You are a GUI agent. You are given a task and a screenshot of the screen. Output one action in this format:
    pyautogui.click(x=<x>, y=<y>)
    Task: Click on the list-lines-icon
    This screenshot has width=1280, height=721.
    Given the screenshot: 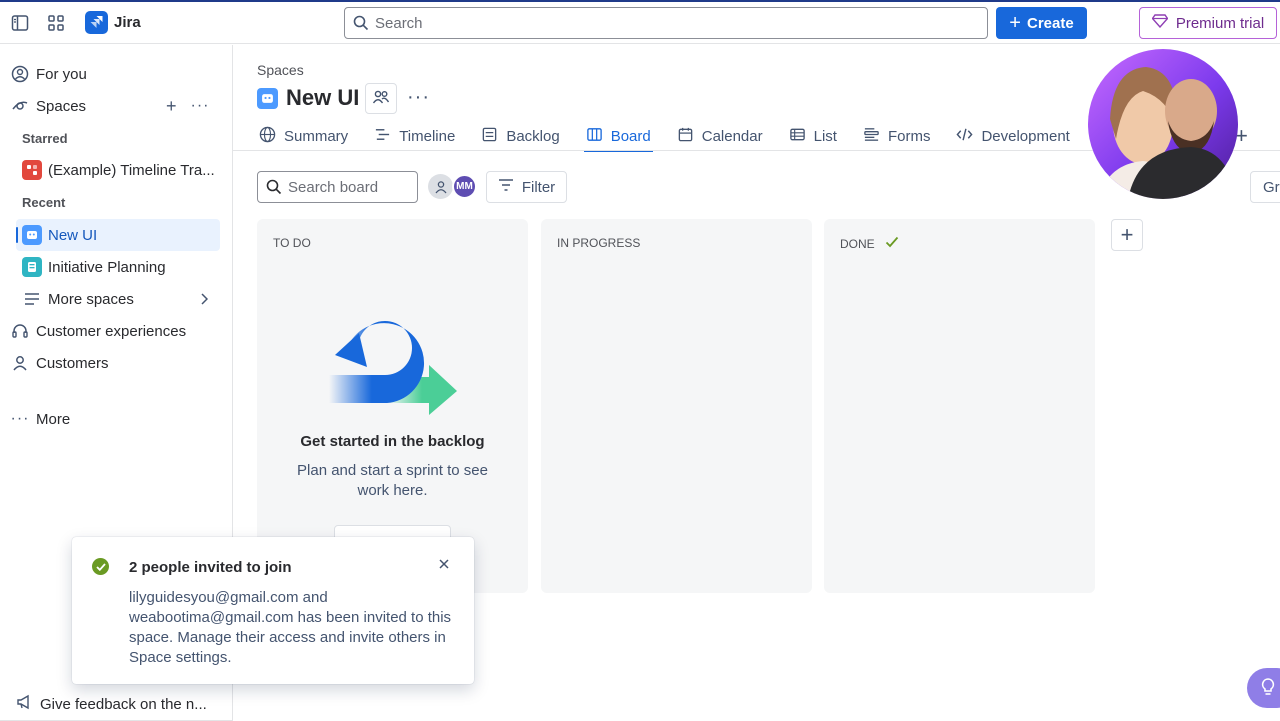 What is the action you would take?
    pyautogui.click(x=32, y=299)
    